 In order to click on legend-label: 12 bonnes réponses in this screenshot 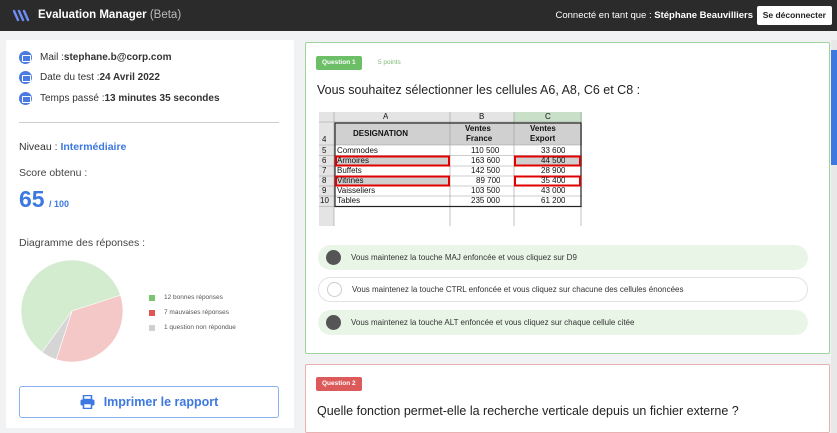, I will do `click(193, 297)`.